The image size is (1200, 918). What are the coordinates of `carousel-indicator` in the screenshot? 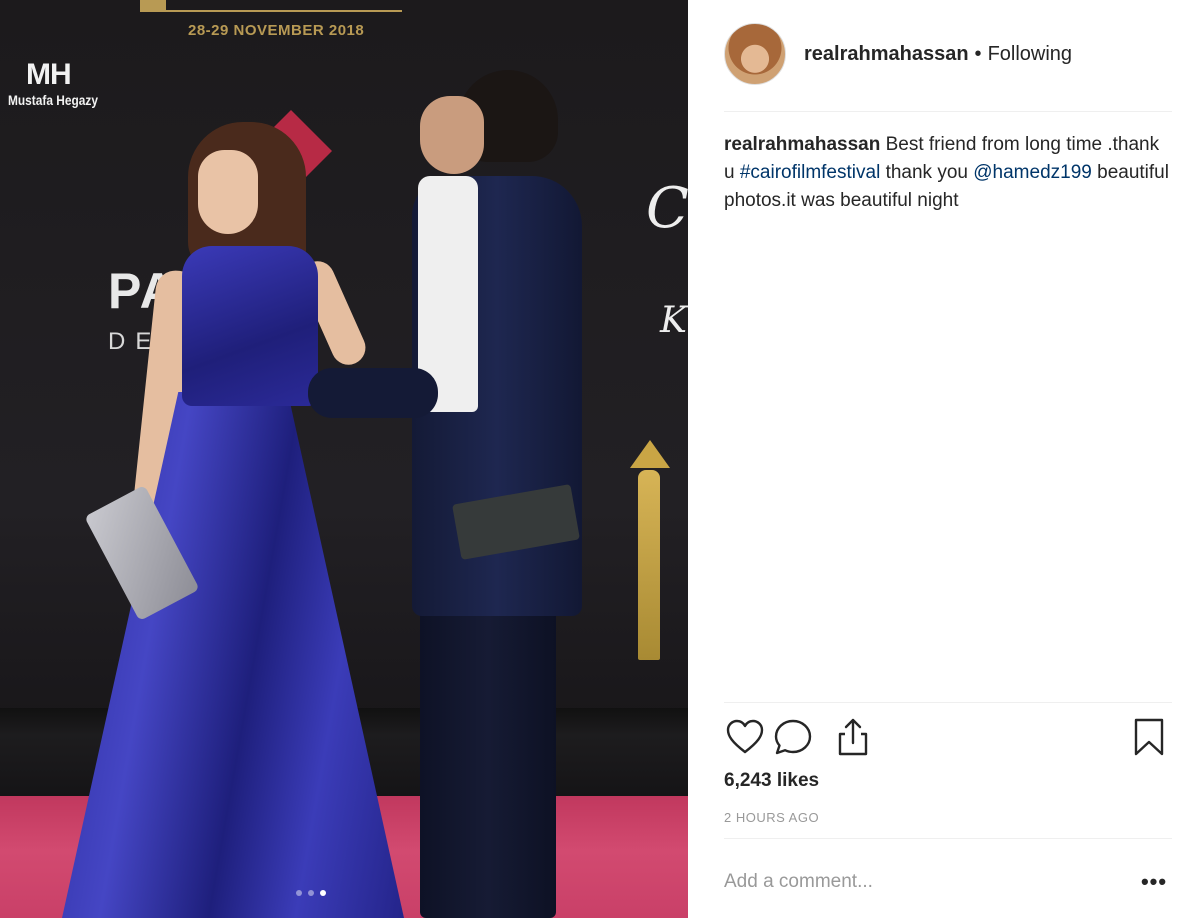 It's located at (311, 893).